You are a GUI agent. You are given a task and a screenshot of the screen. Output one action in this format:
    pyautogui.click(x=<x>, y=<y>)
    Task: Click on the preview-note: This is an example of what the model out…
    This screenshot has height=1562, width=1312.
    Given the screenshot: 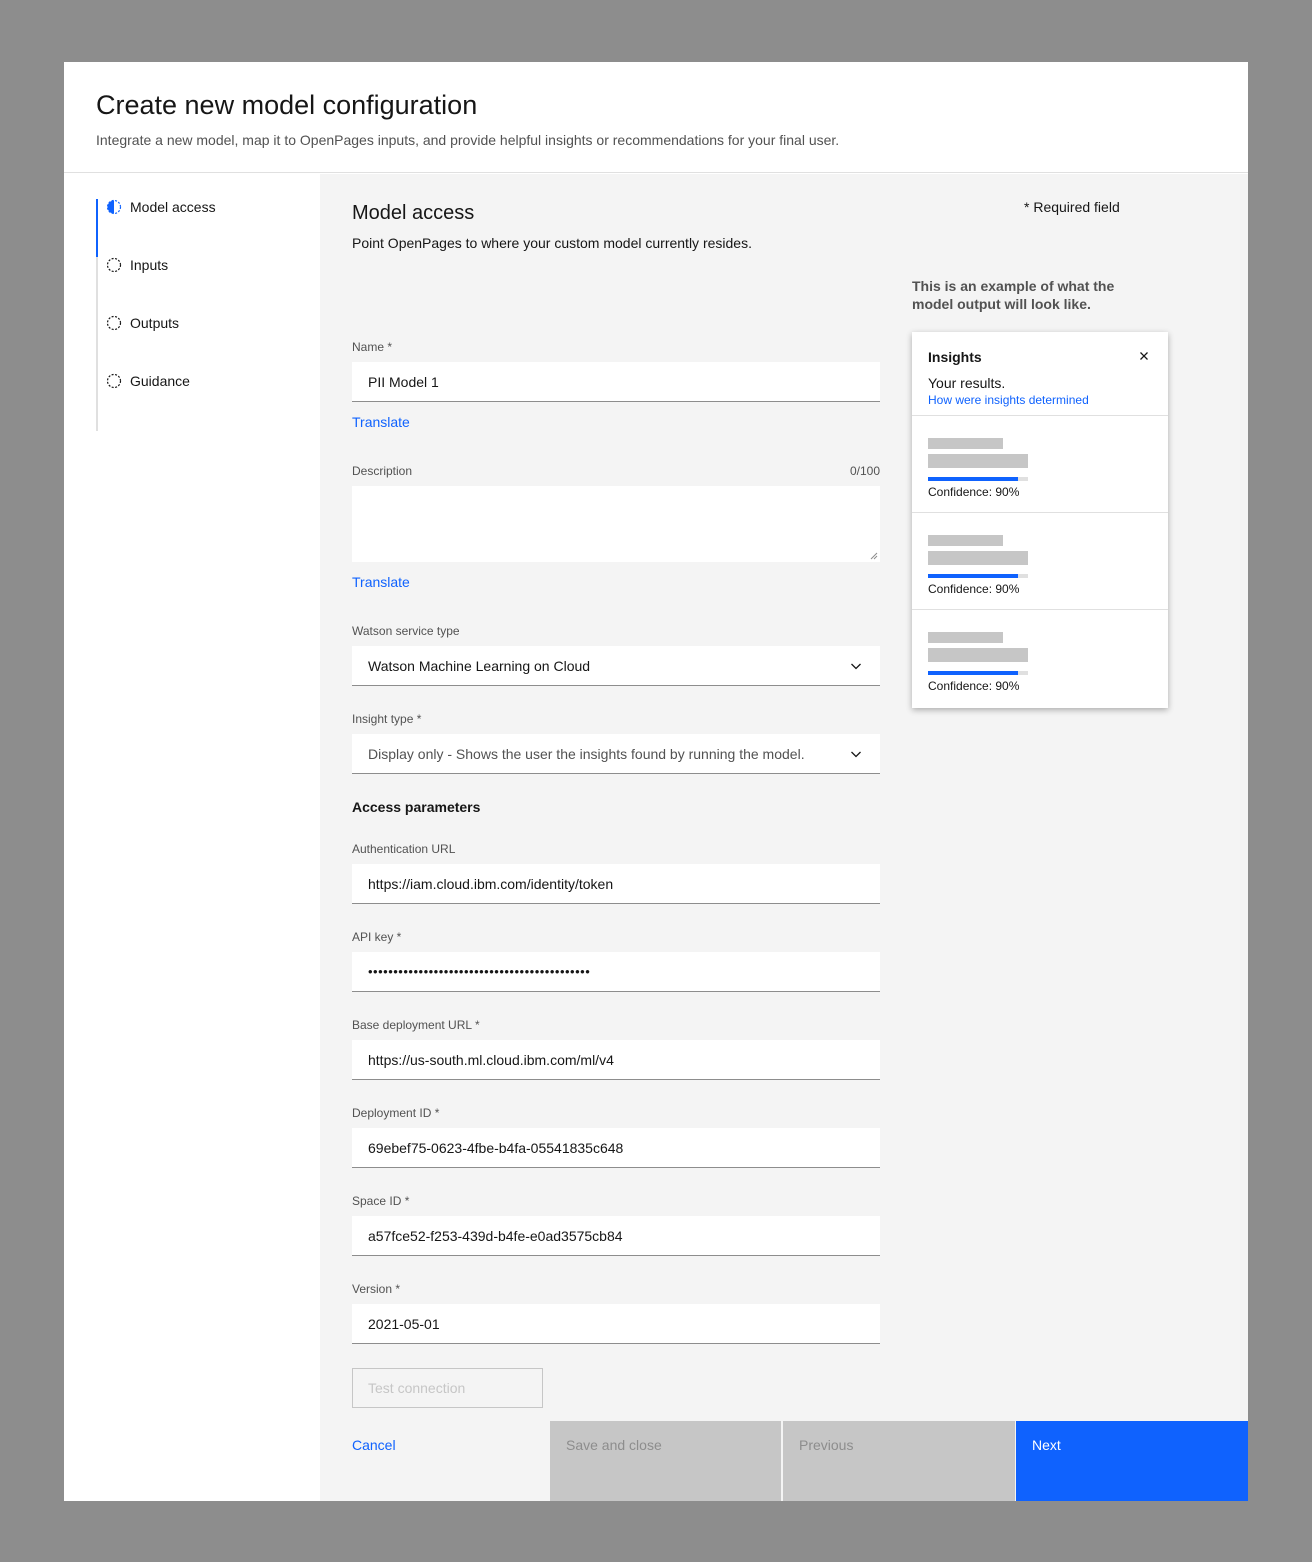 What is the action you would take?
    pyautogui.click(x=1013, y=295)
    